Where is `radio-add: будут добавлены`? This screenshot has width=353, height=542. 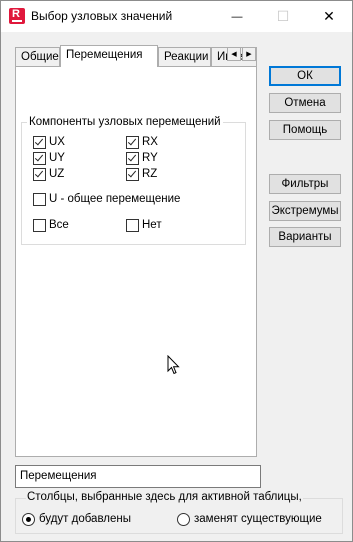 radio-add: будут добавлены is located at coordinates (76, 519).